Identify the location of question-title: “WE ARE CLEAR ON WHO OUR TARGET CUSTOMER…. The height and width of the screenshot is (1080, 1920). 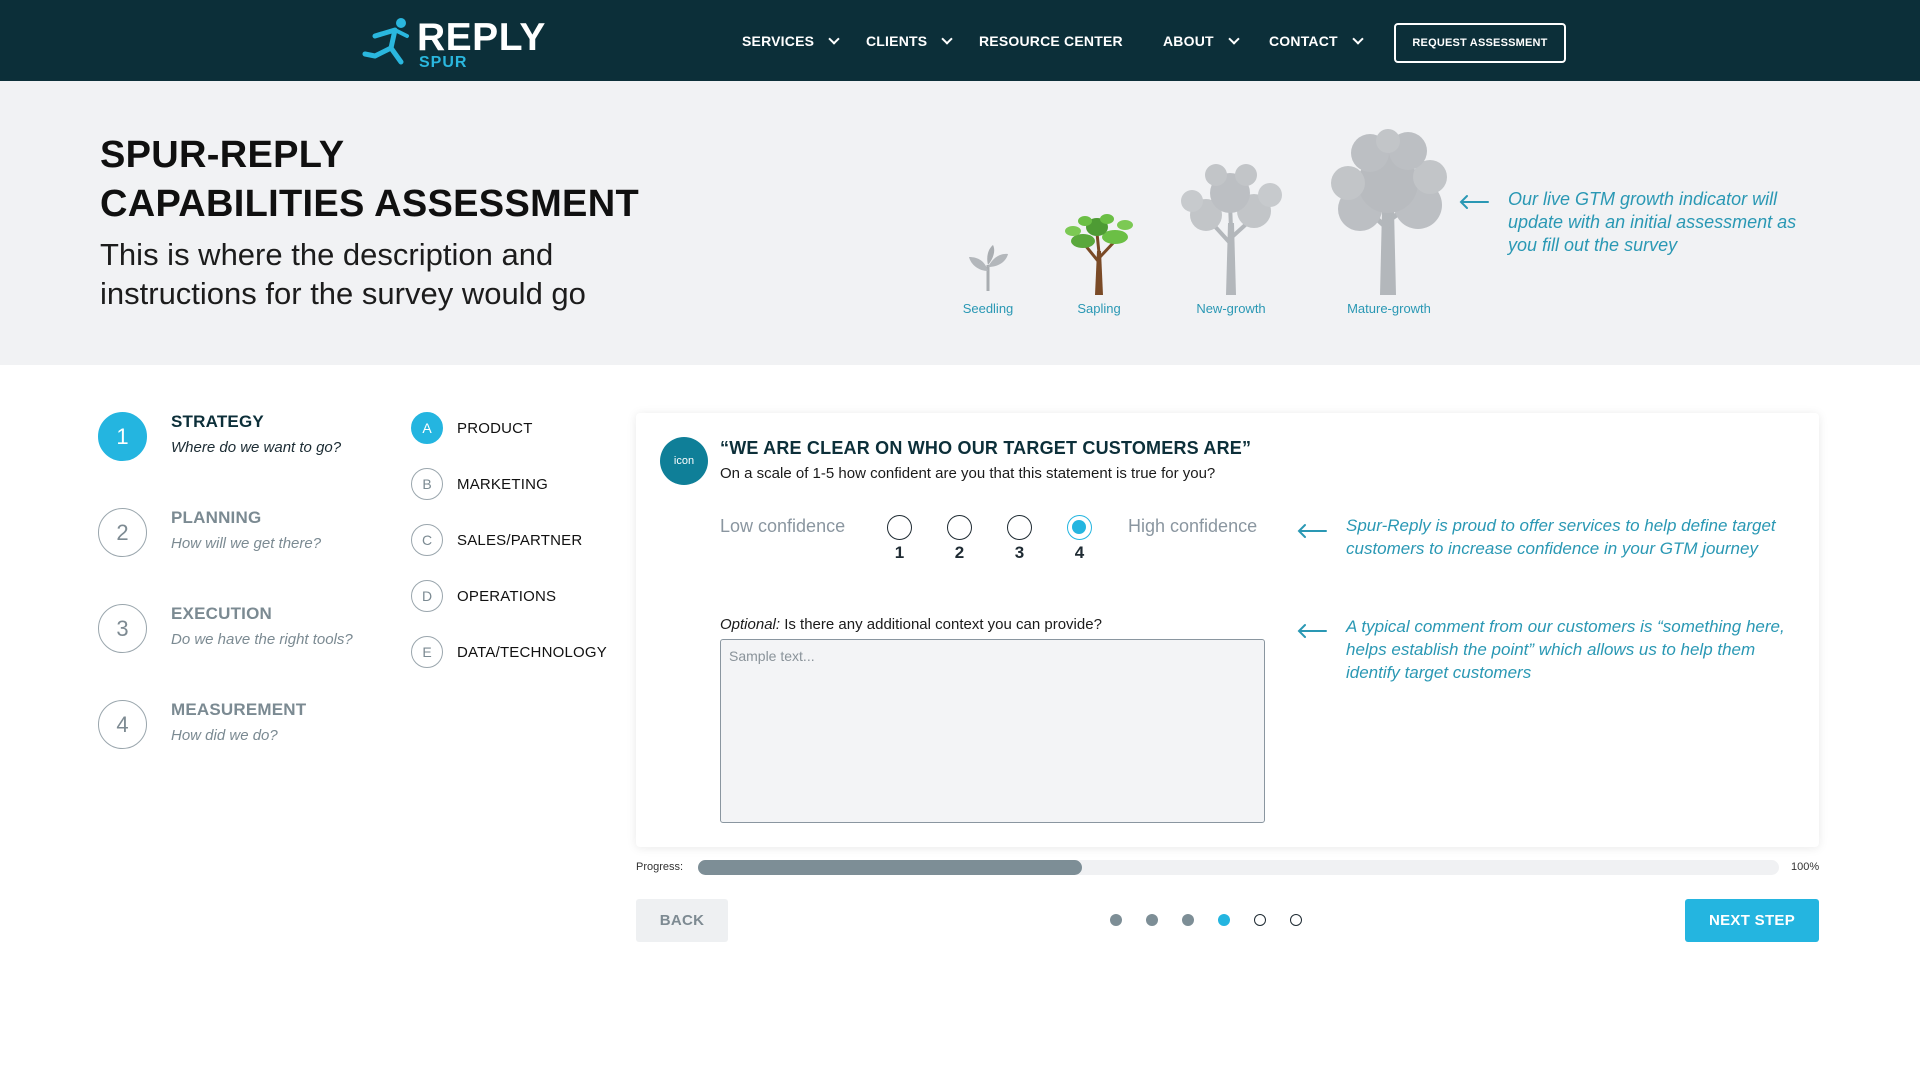
(986, 448).